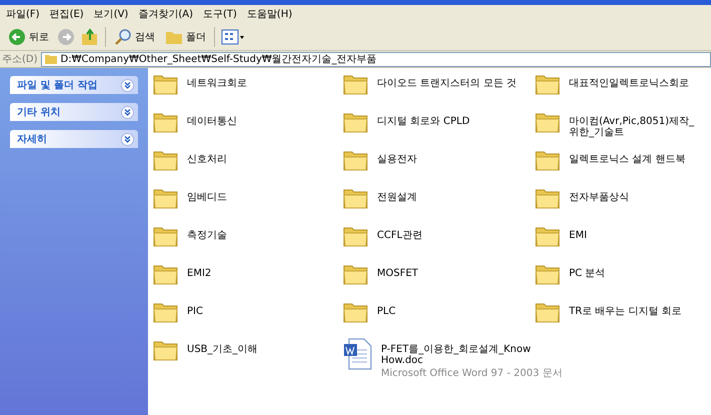 The image size is (711, 415). Describe the element at coordinates (634, 311) in the screenshot. I see `folder-name: TR로 배우는 디지털 회로` at that location.